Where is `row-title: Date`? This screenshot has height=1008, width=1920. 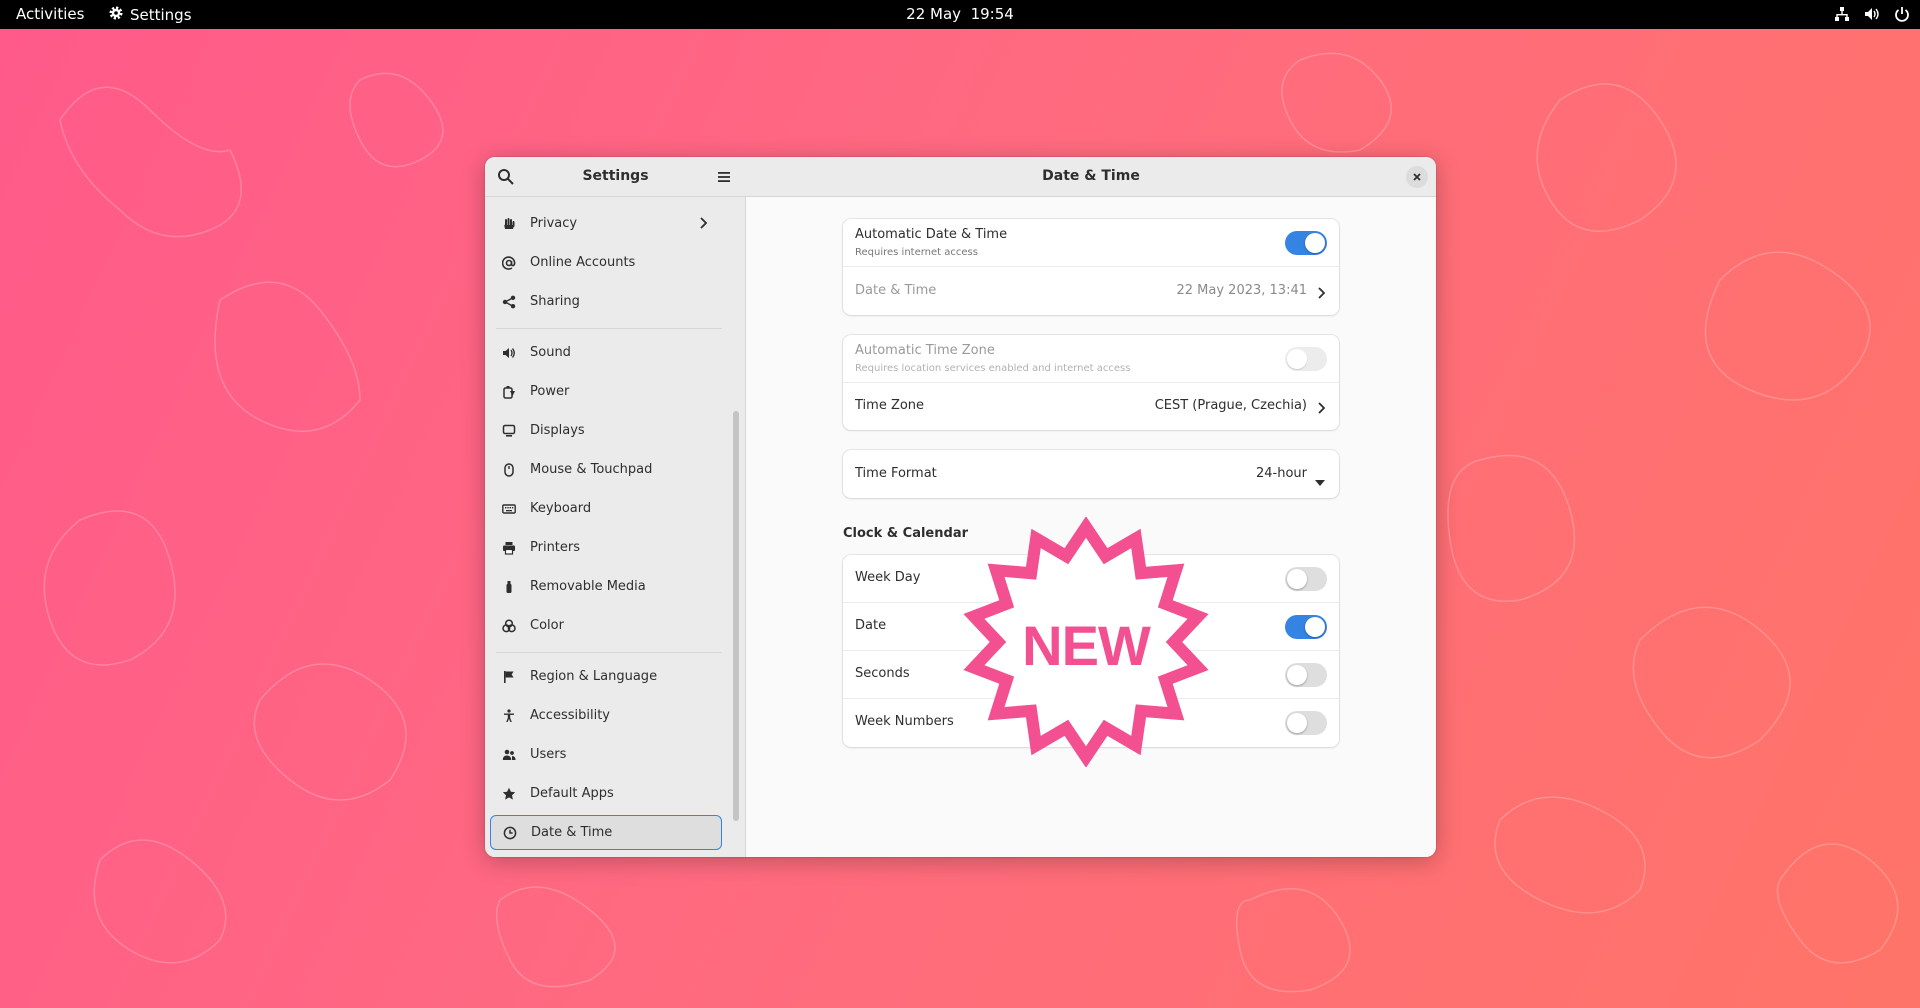 row-title: Date is located at coordinates (871, 625).